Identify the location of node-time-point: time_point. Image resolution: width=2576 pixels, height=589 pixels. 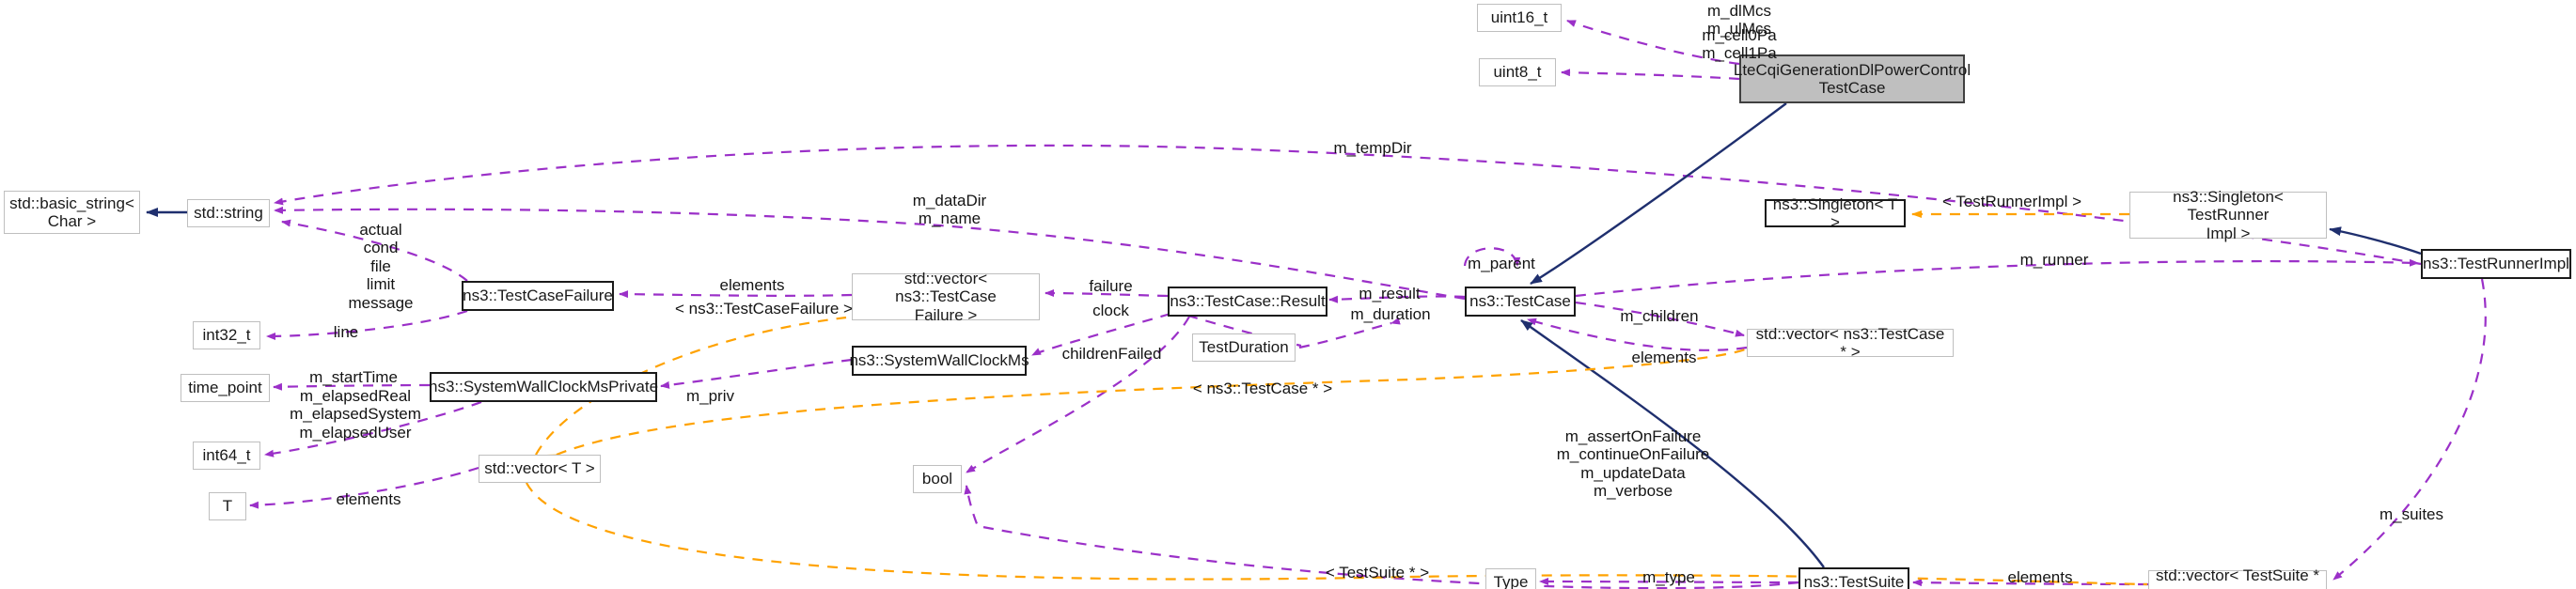
(226, 388).